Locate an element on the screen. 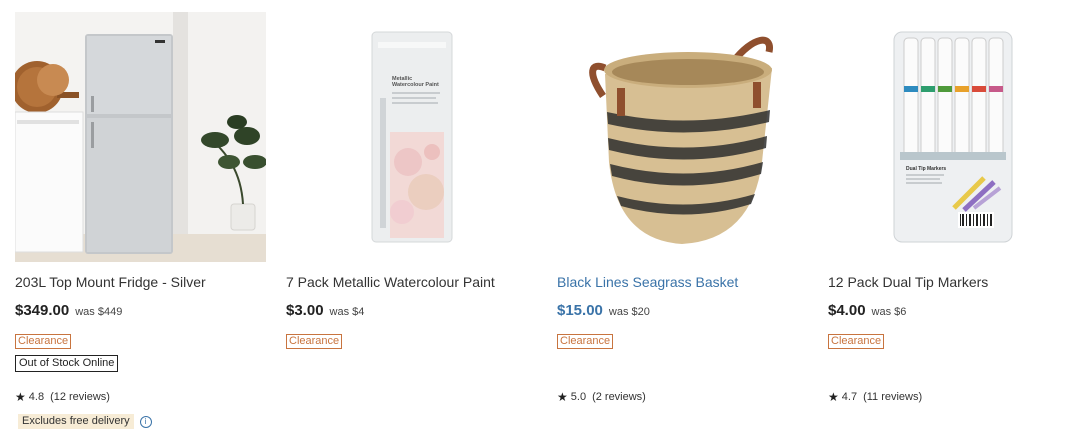  product-price: $349.00 is located at coordinates (42, 310).